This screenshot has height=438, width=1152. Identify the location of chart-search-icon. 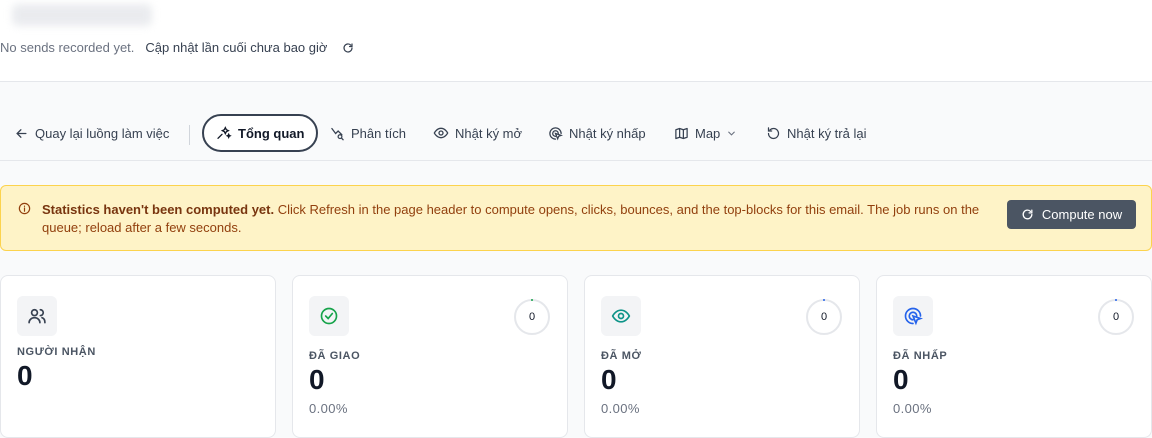
(337, 133).